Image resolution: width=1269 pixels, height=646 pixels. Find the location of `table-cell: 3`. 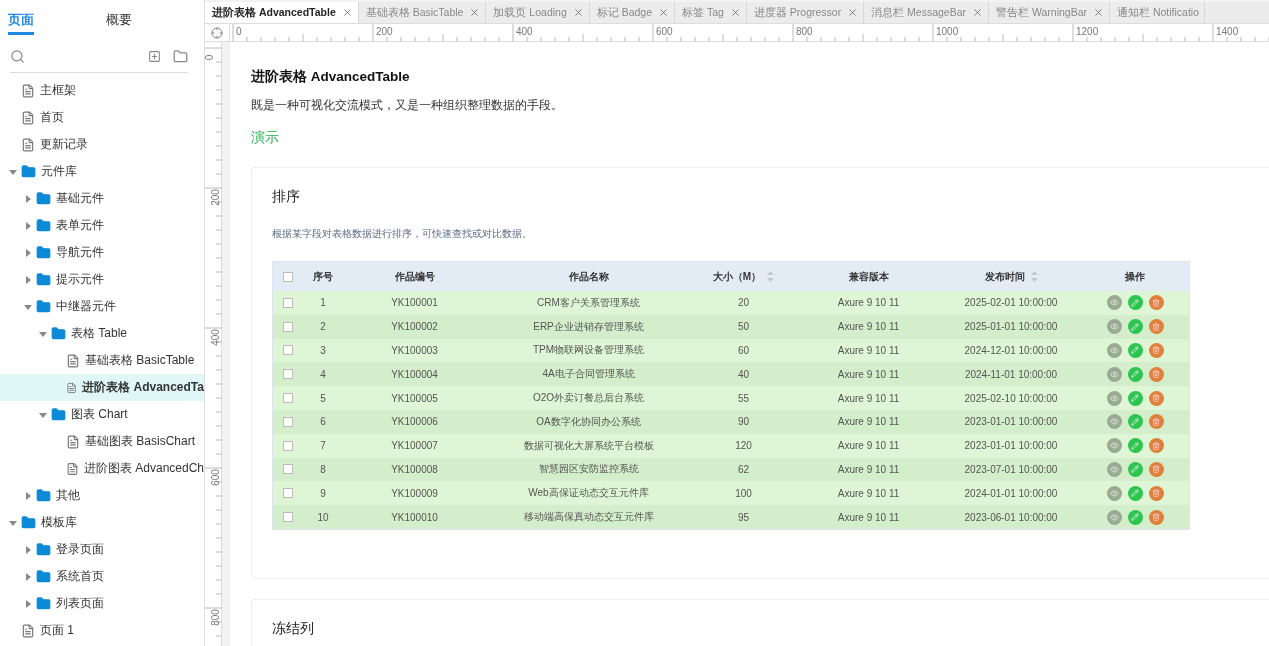

table-cell: 3 is located at coordinates (323, 350).